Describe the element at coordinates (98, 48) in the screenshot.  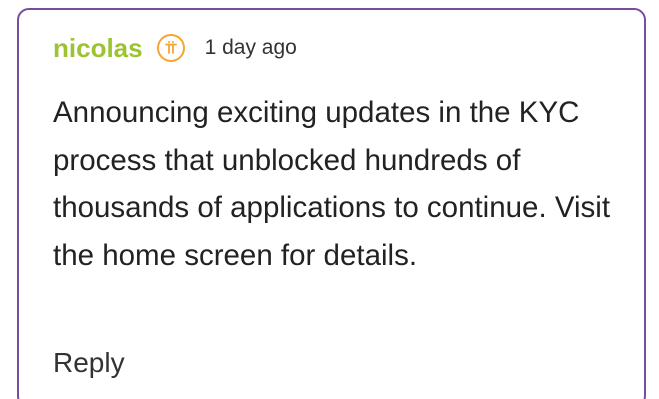
I see `comment-author: nicolas` at that location.